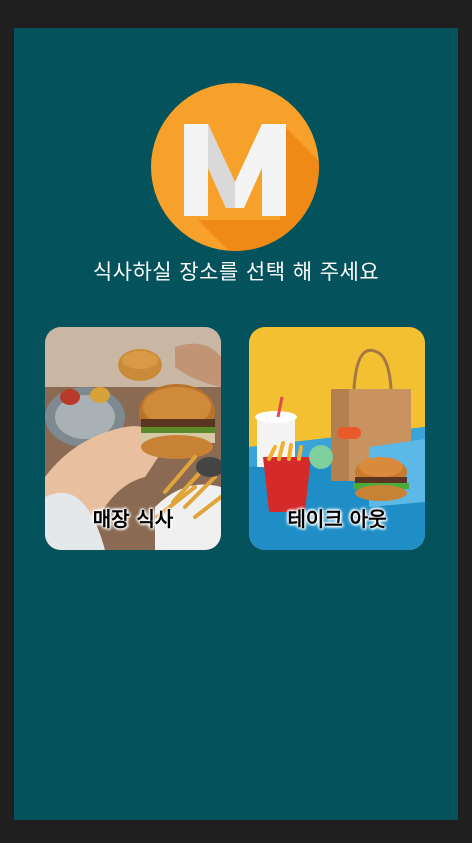 This screenshot has width=472, height=843. Describe the element at coordinates (133, 519) in the screenshot. I see `dine-in-label: 매장 식사` at that location.